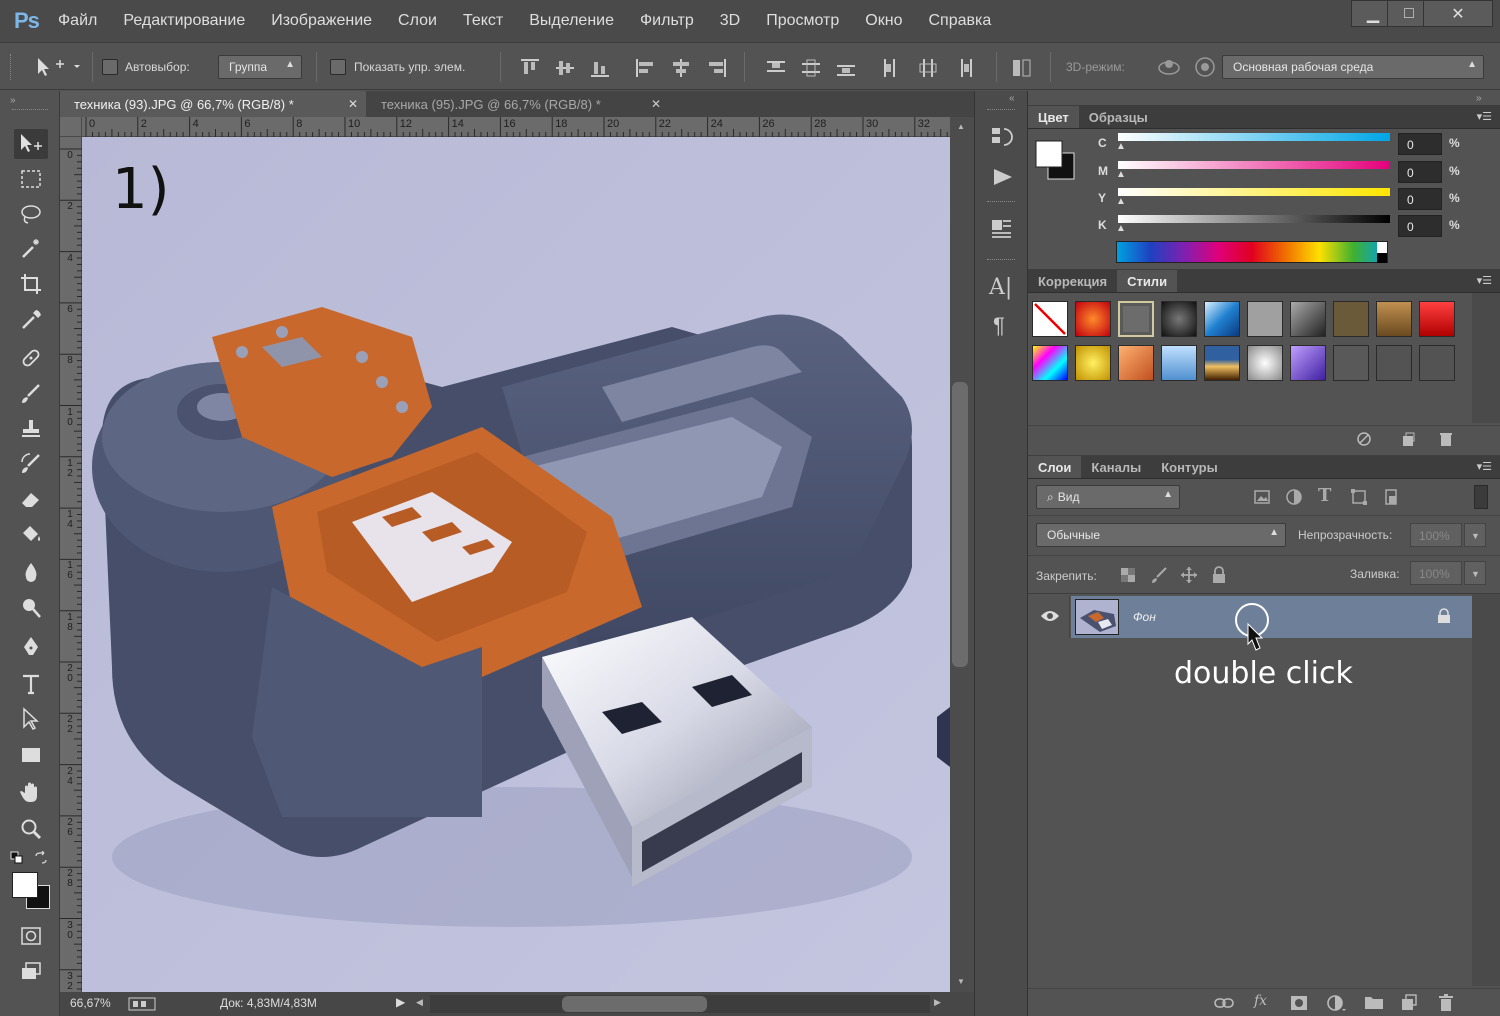 Image resolution: width=1500 pixels, height=1016 pixels. I want to click on default-colors-icon, so click(17, 858).